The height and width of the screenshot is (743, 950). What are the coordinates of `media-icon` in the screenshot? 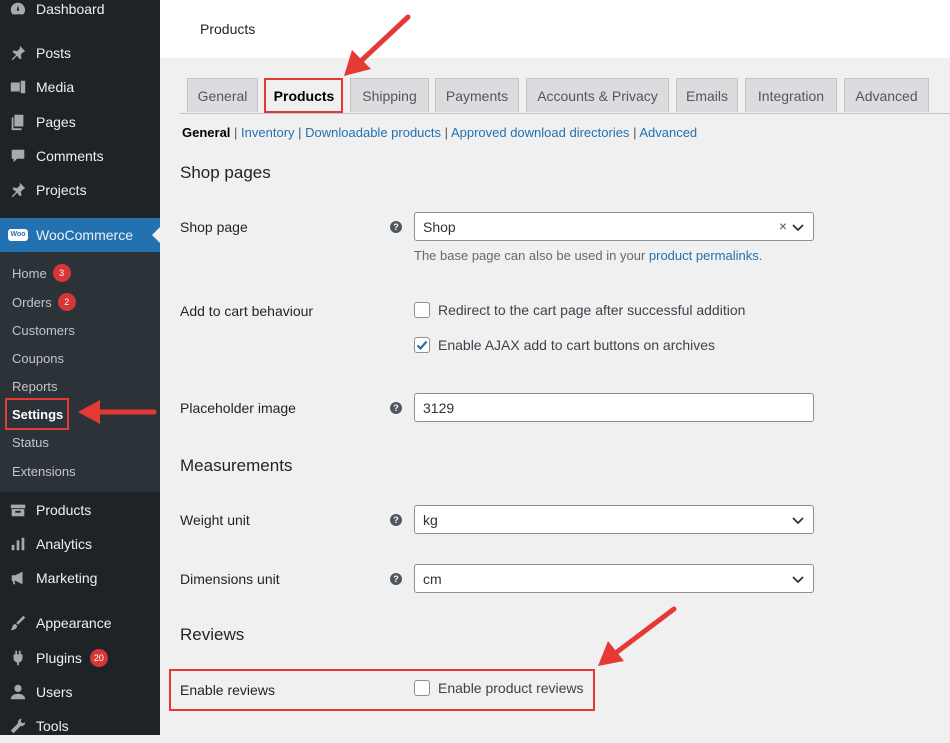 It's located at (18, 87).